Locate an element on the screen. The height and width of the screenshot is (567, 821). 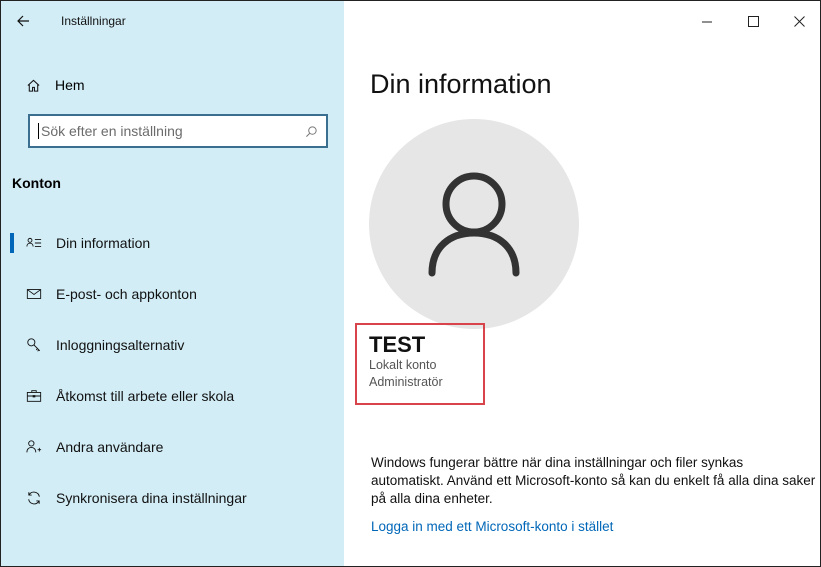
close-icon is located at coordinates (799, 21).